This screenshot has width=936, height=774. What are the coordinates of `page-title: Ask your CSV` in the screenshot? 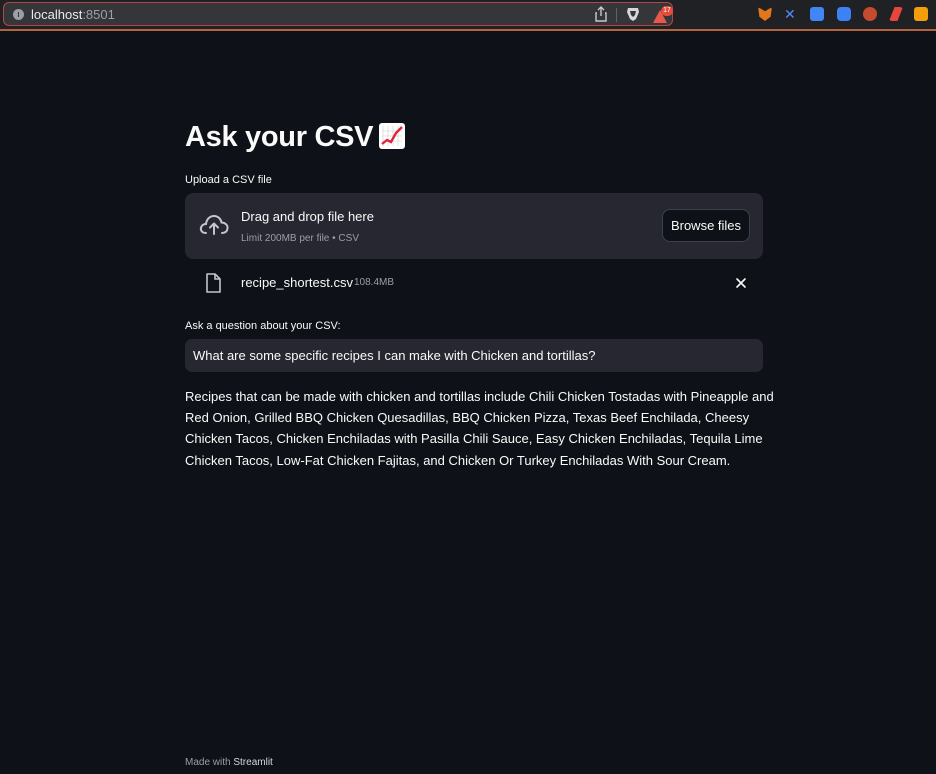 It's located at (295, 137).